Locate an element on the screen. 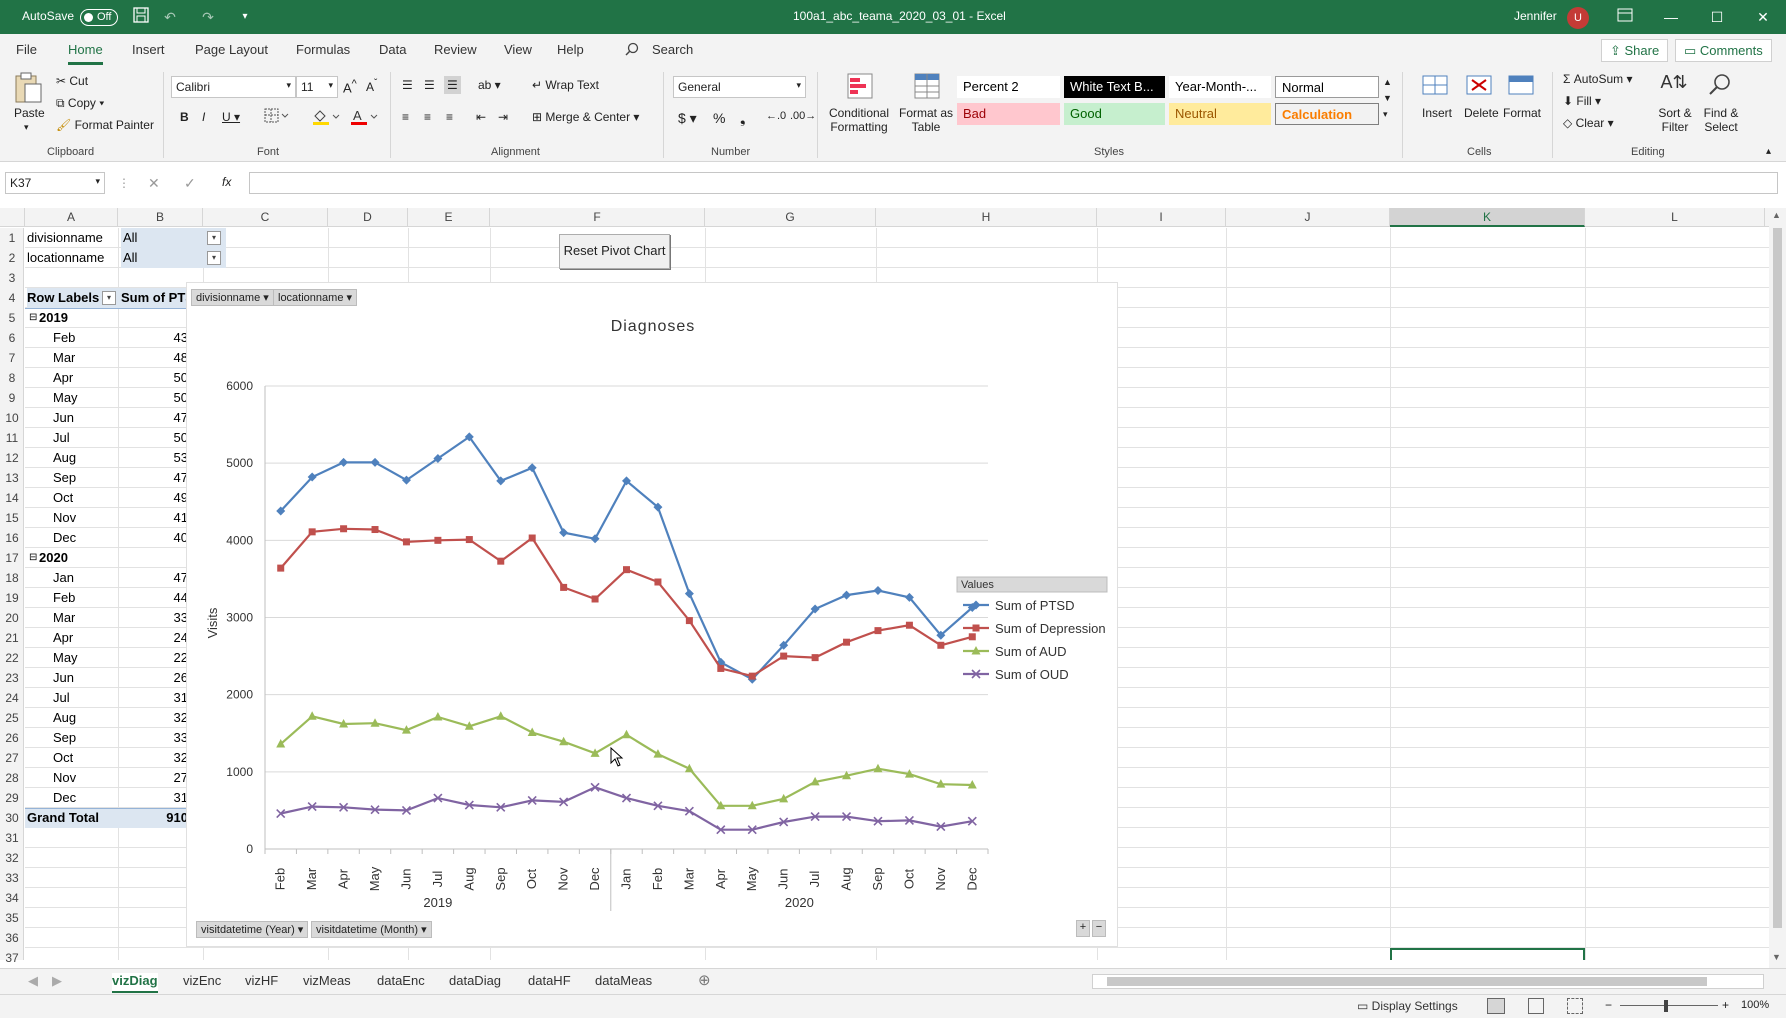 The image size is (1786, 1018). paste-icon is located at coordinates (28, 88).